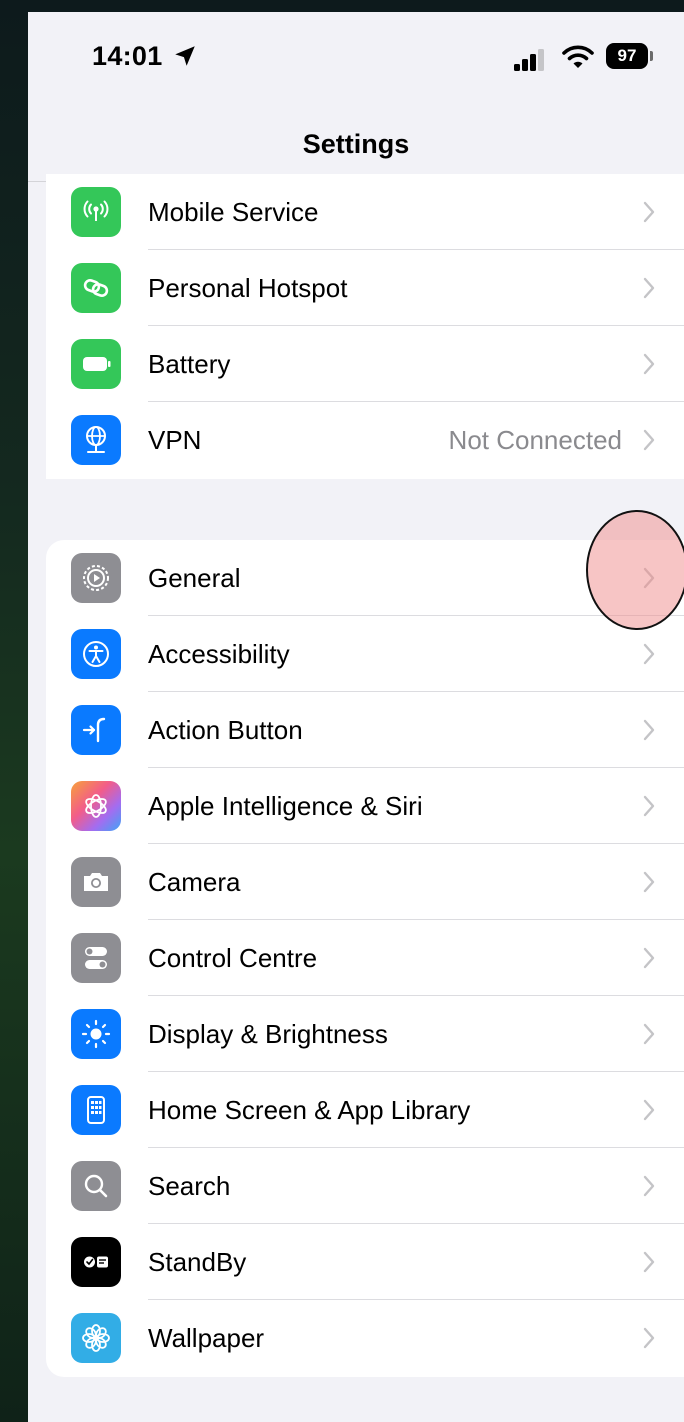  What do you see at coordinates (219, 654) in the screenshot?
I see `row-label: Accessibility` at bounding box center [219, 654].